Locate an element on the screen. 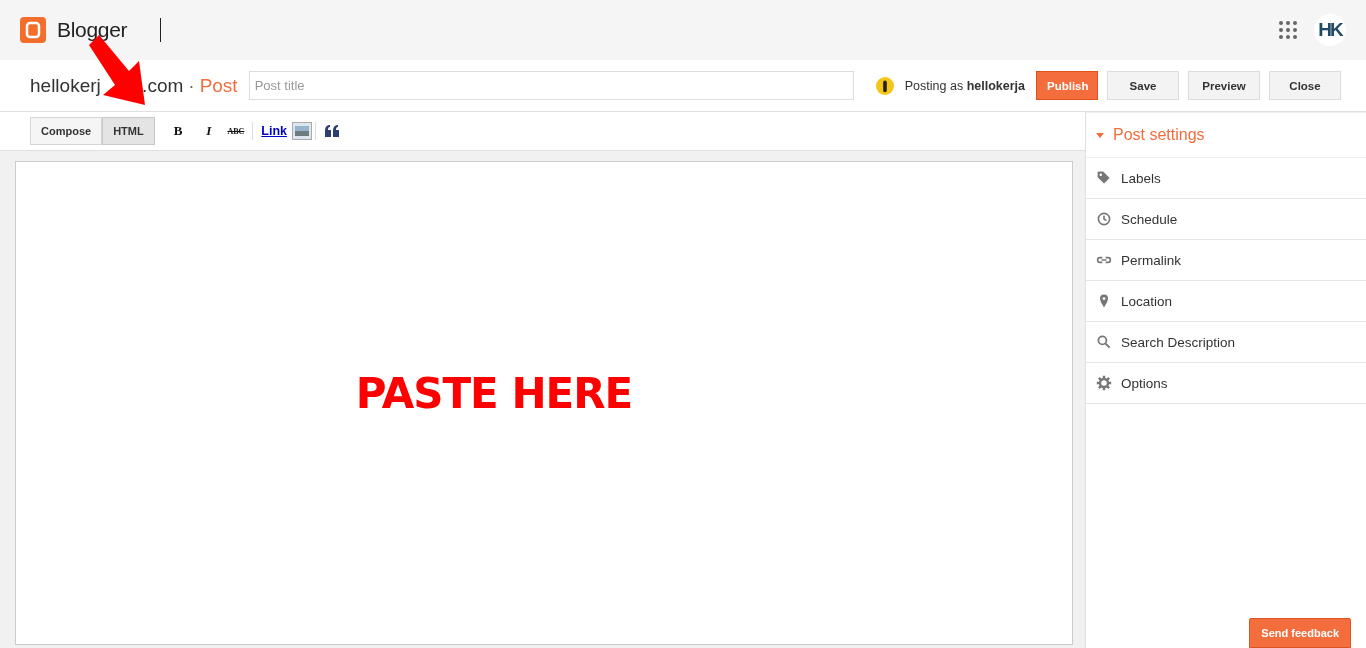  bold-button: B is located at coordinates (178, 131).